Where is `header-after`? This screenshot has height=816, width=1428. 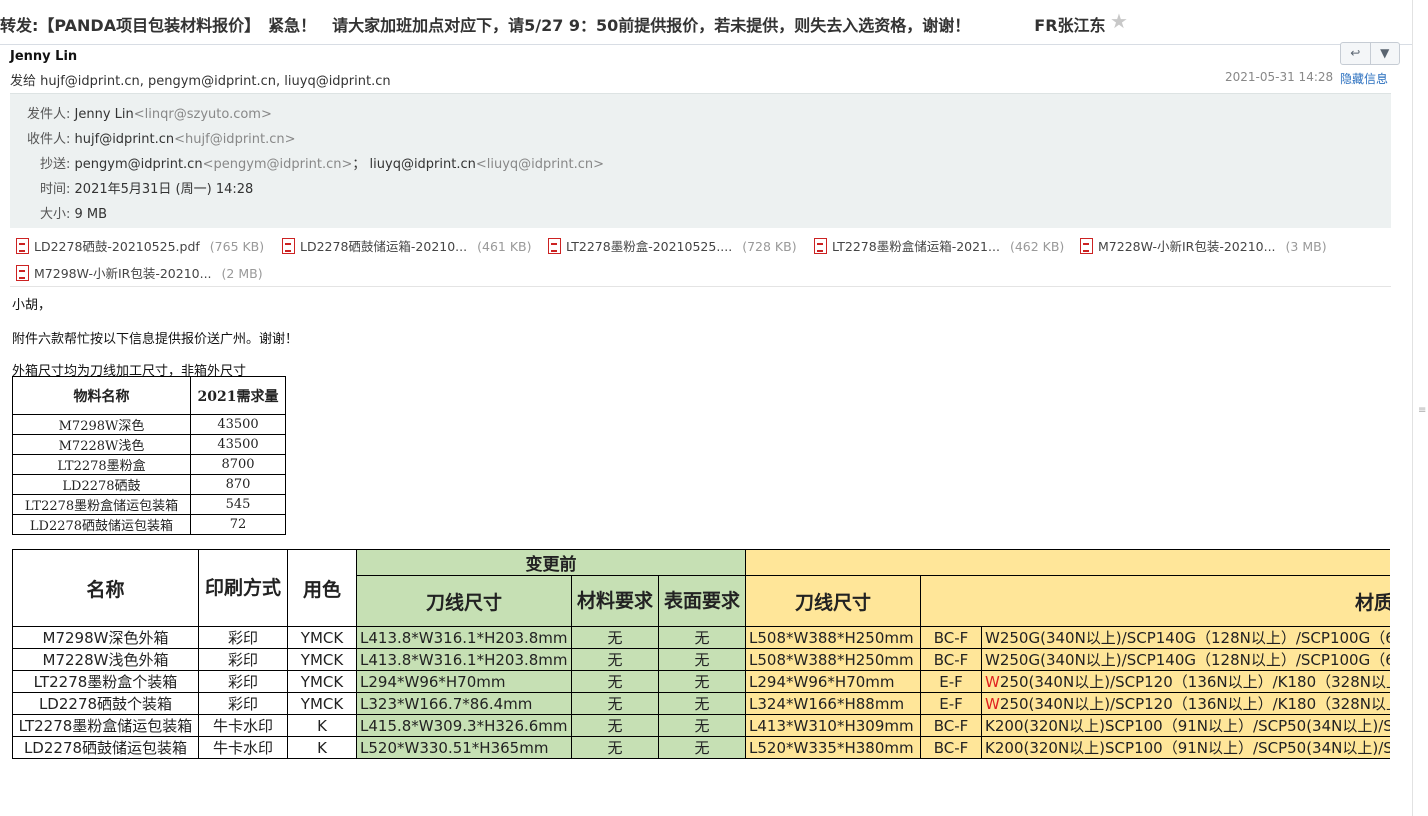 header-after is located at coordinates (1067, 563).